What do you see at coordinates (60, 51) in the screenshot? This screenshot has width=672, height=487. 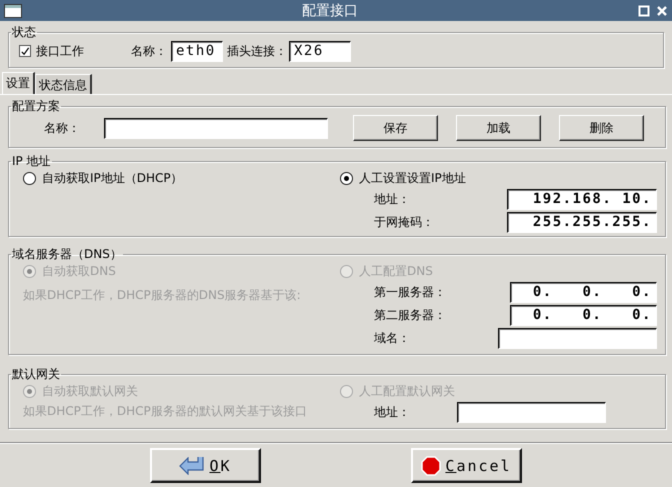 I see `checkbox-label: 接口工作` at bounding box center [60, 51].